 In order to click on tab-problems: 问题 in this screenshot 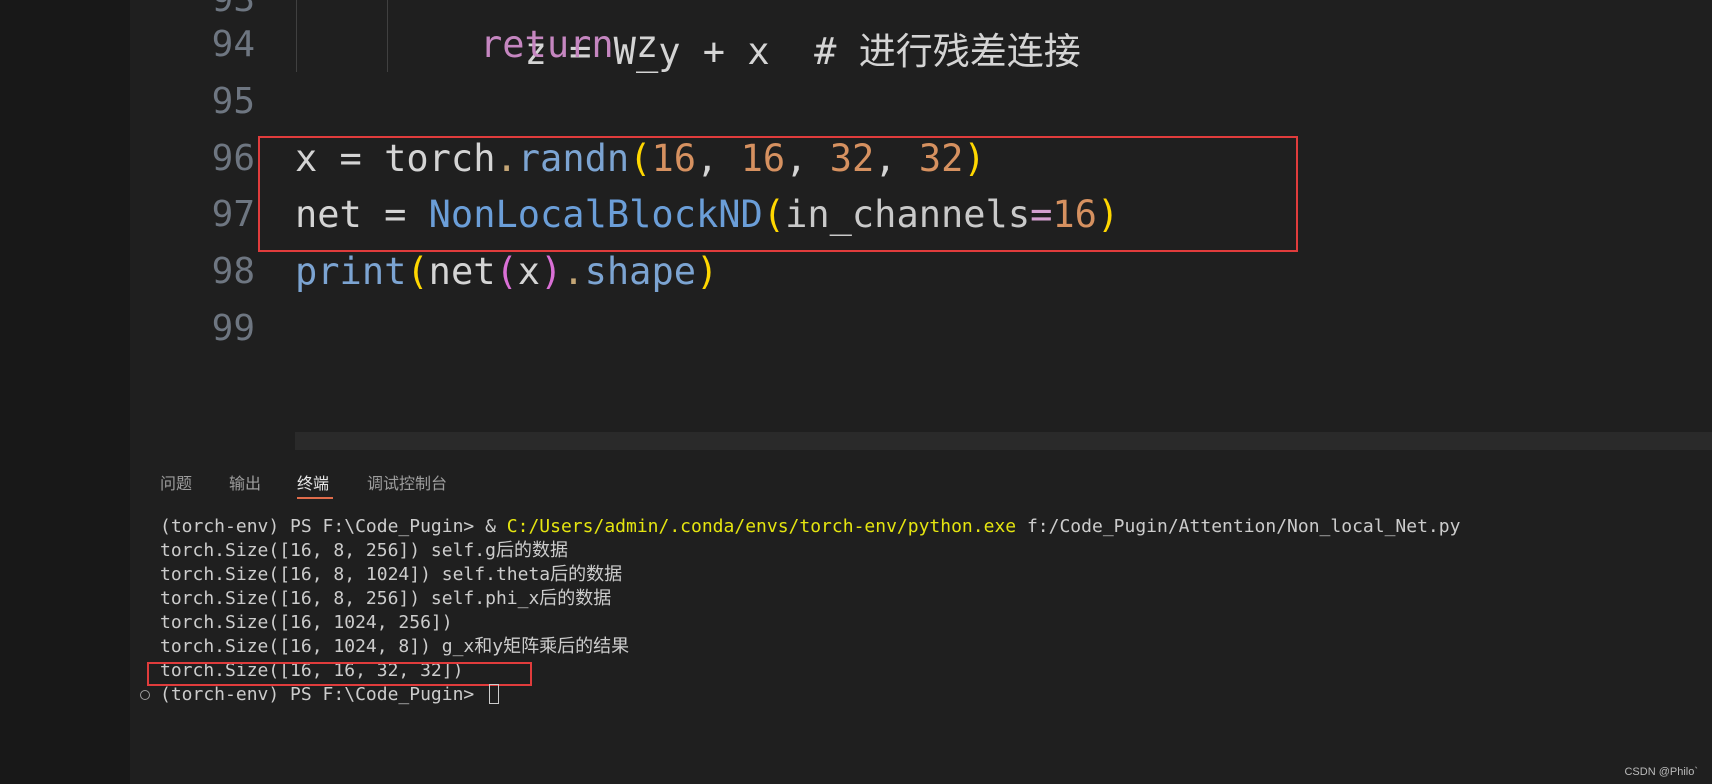, I will do `click(176, 484)`.